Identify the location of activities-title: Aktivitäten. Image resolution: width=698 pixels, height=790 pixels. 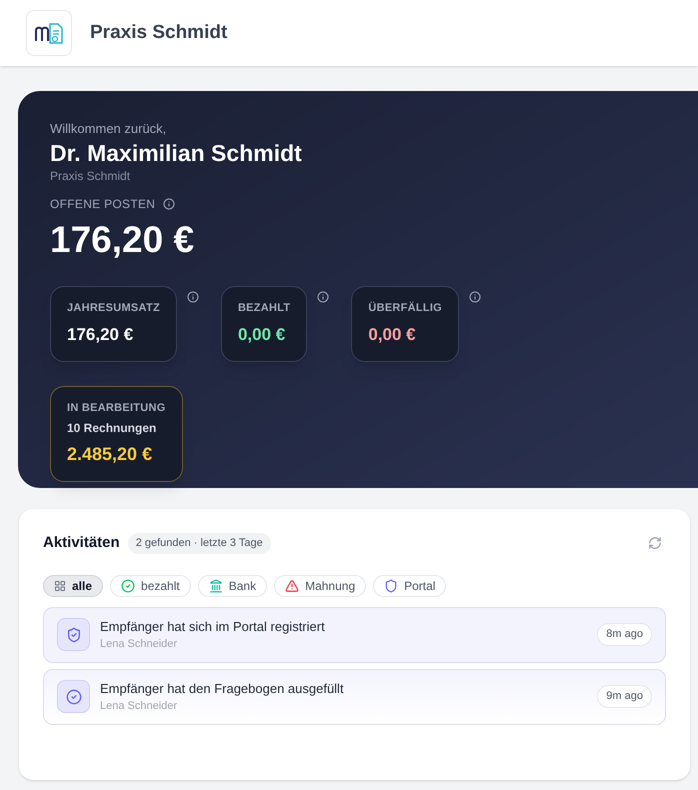
(81, 543).